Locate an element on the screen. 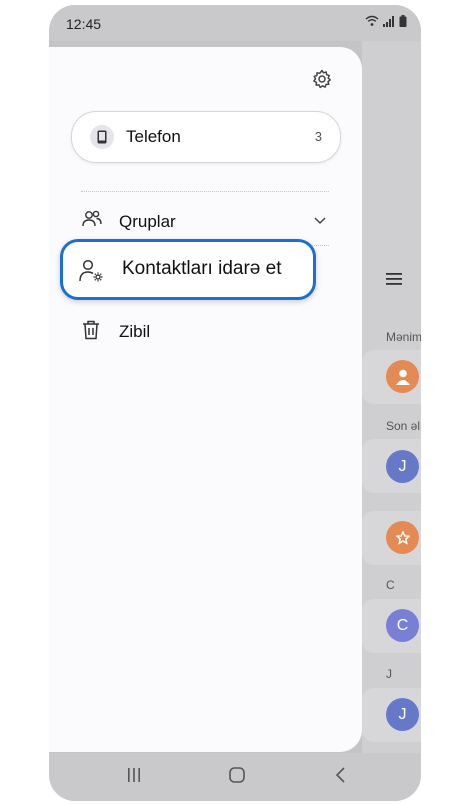 This screenshot has width=470, height=805. section-label-c: C is located at coordinates (390, 585).